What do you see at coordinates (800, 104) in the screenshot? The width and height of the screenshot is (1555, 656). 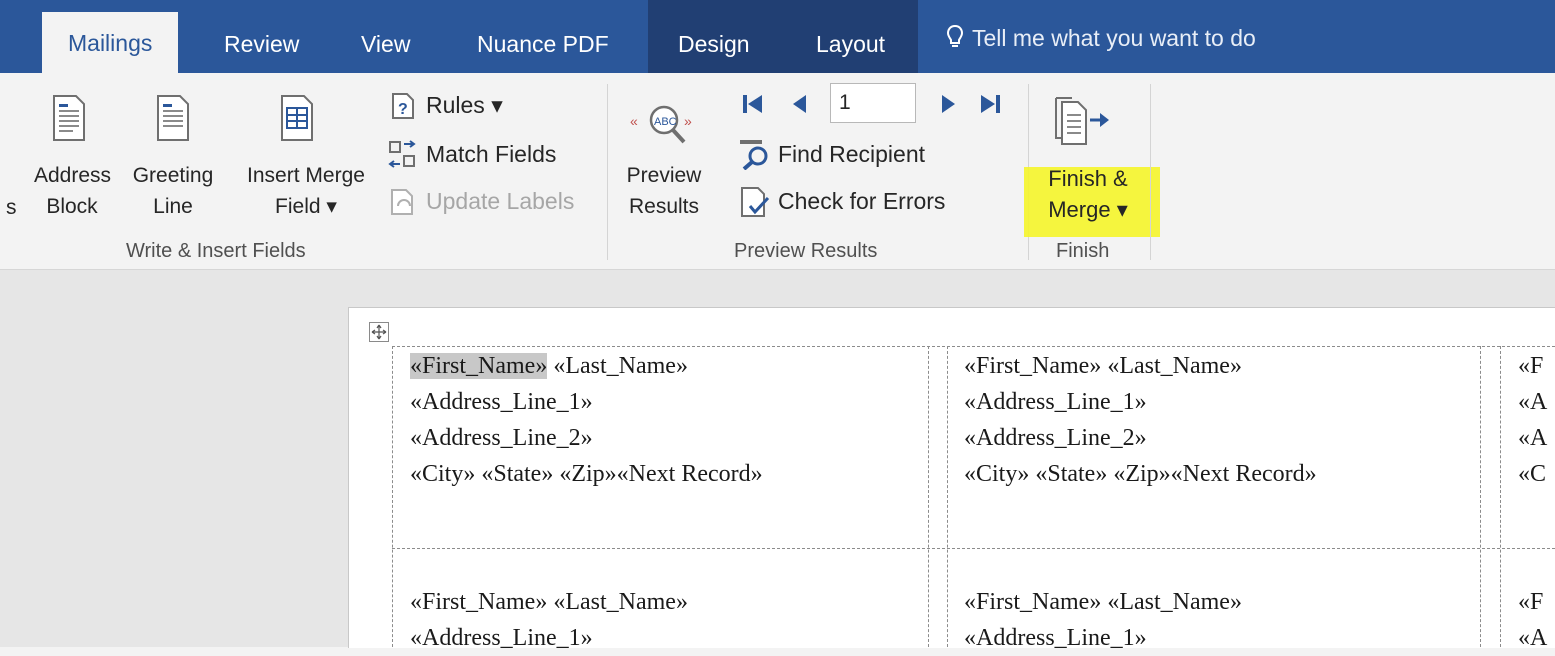 I see `previous-record-icon` at bounding box center [800, 104].